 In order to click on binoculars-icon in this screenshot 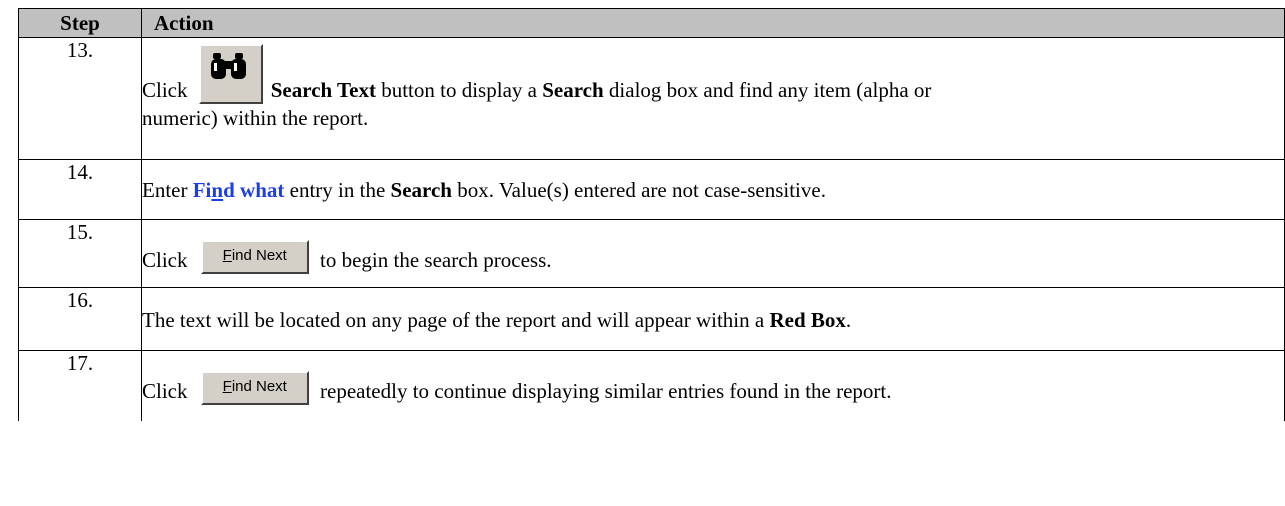, I will do `click(228, 66)`.